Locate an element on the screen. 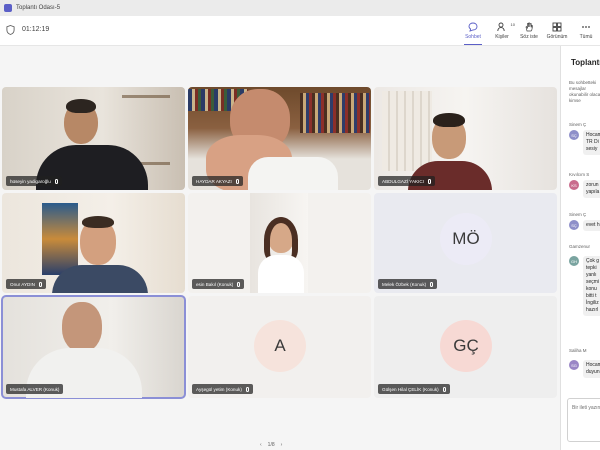 The width and height of the screenshot is (600, 450). video-tile: A Ayşegül yetim (Konuk) is located at coordinates (279, 347).